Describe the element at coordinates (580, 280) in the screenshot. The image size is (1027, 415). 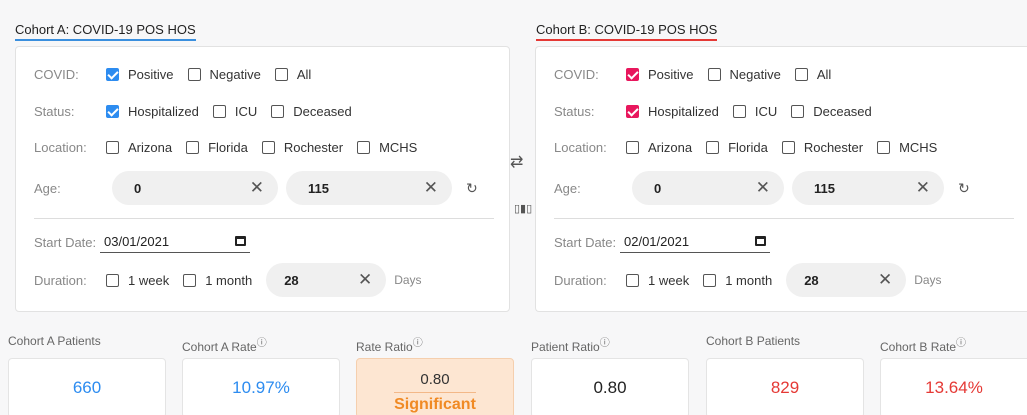
I see `duration-label: Duration:` at that location.